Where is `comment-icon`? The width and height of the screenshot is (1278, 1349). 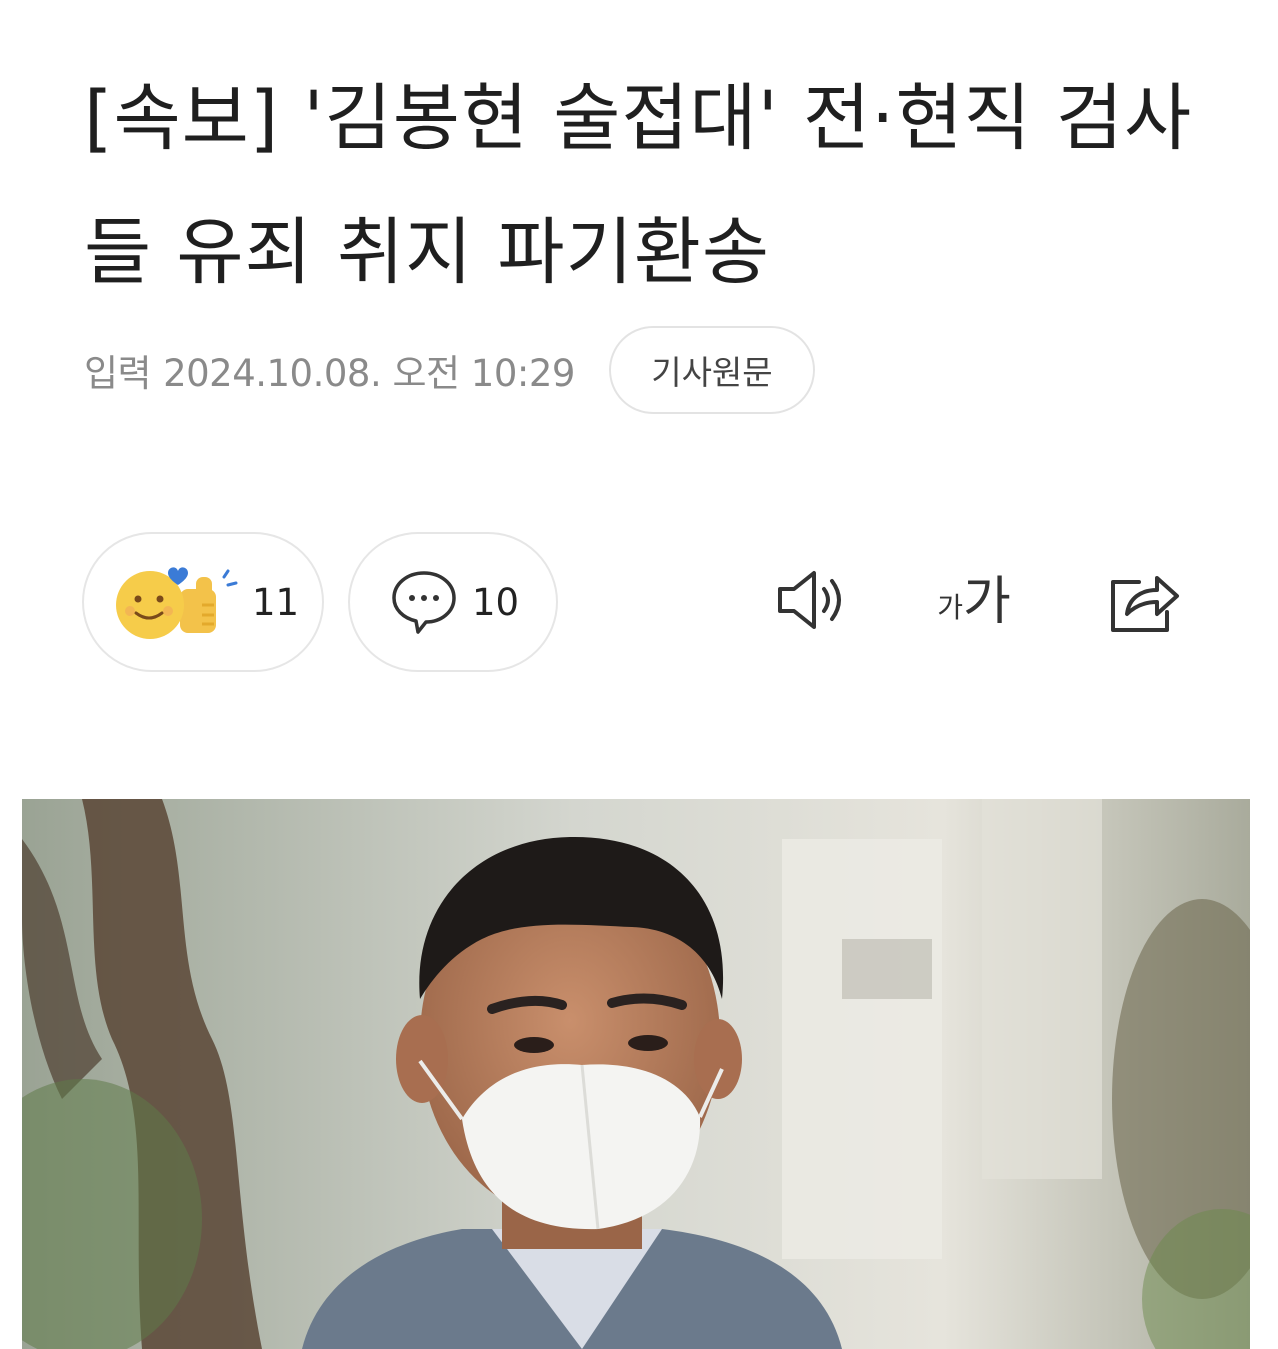
comment-icon is located at coordinates (424, 602).